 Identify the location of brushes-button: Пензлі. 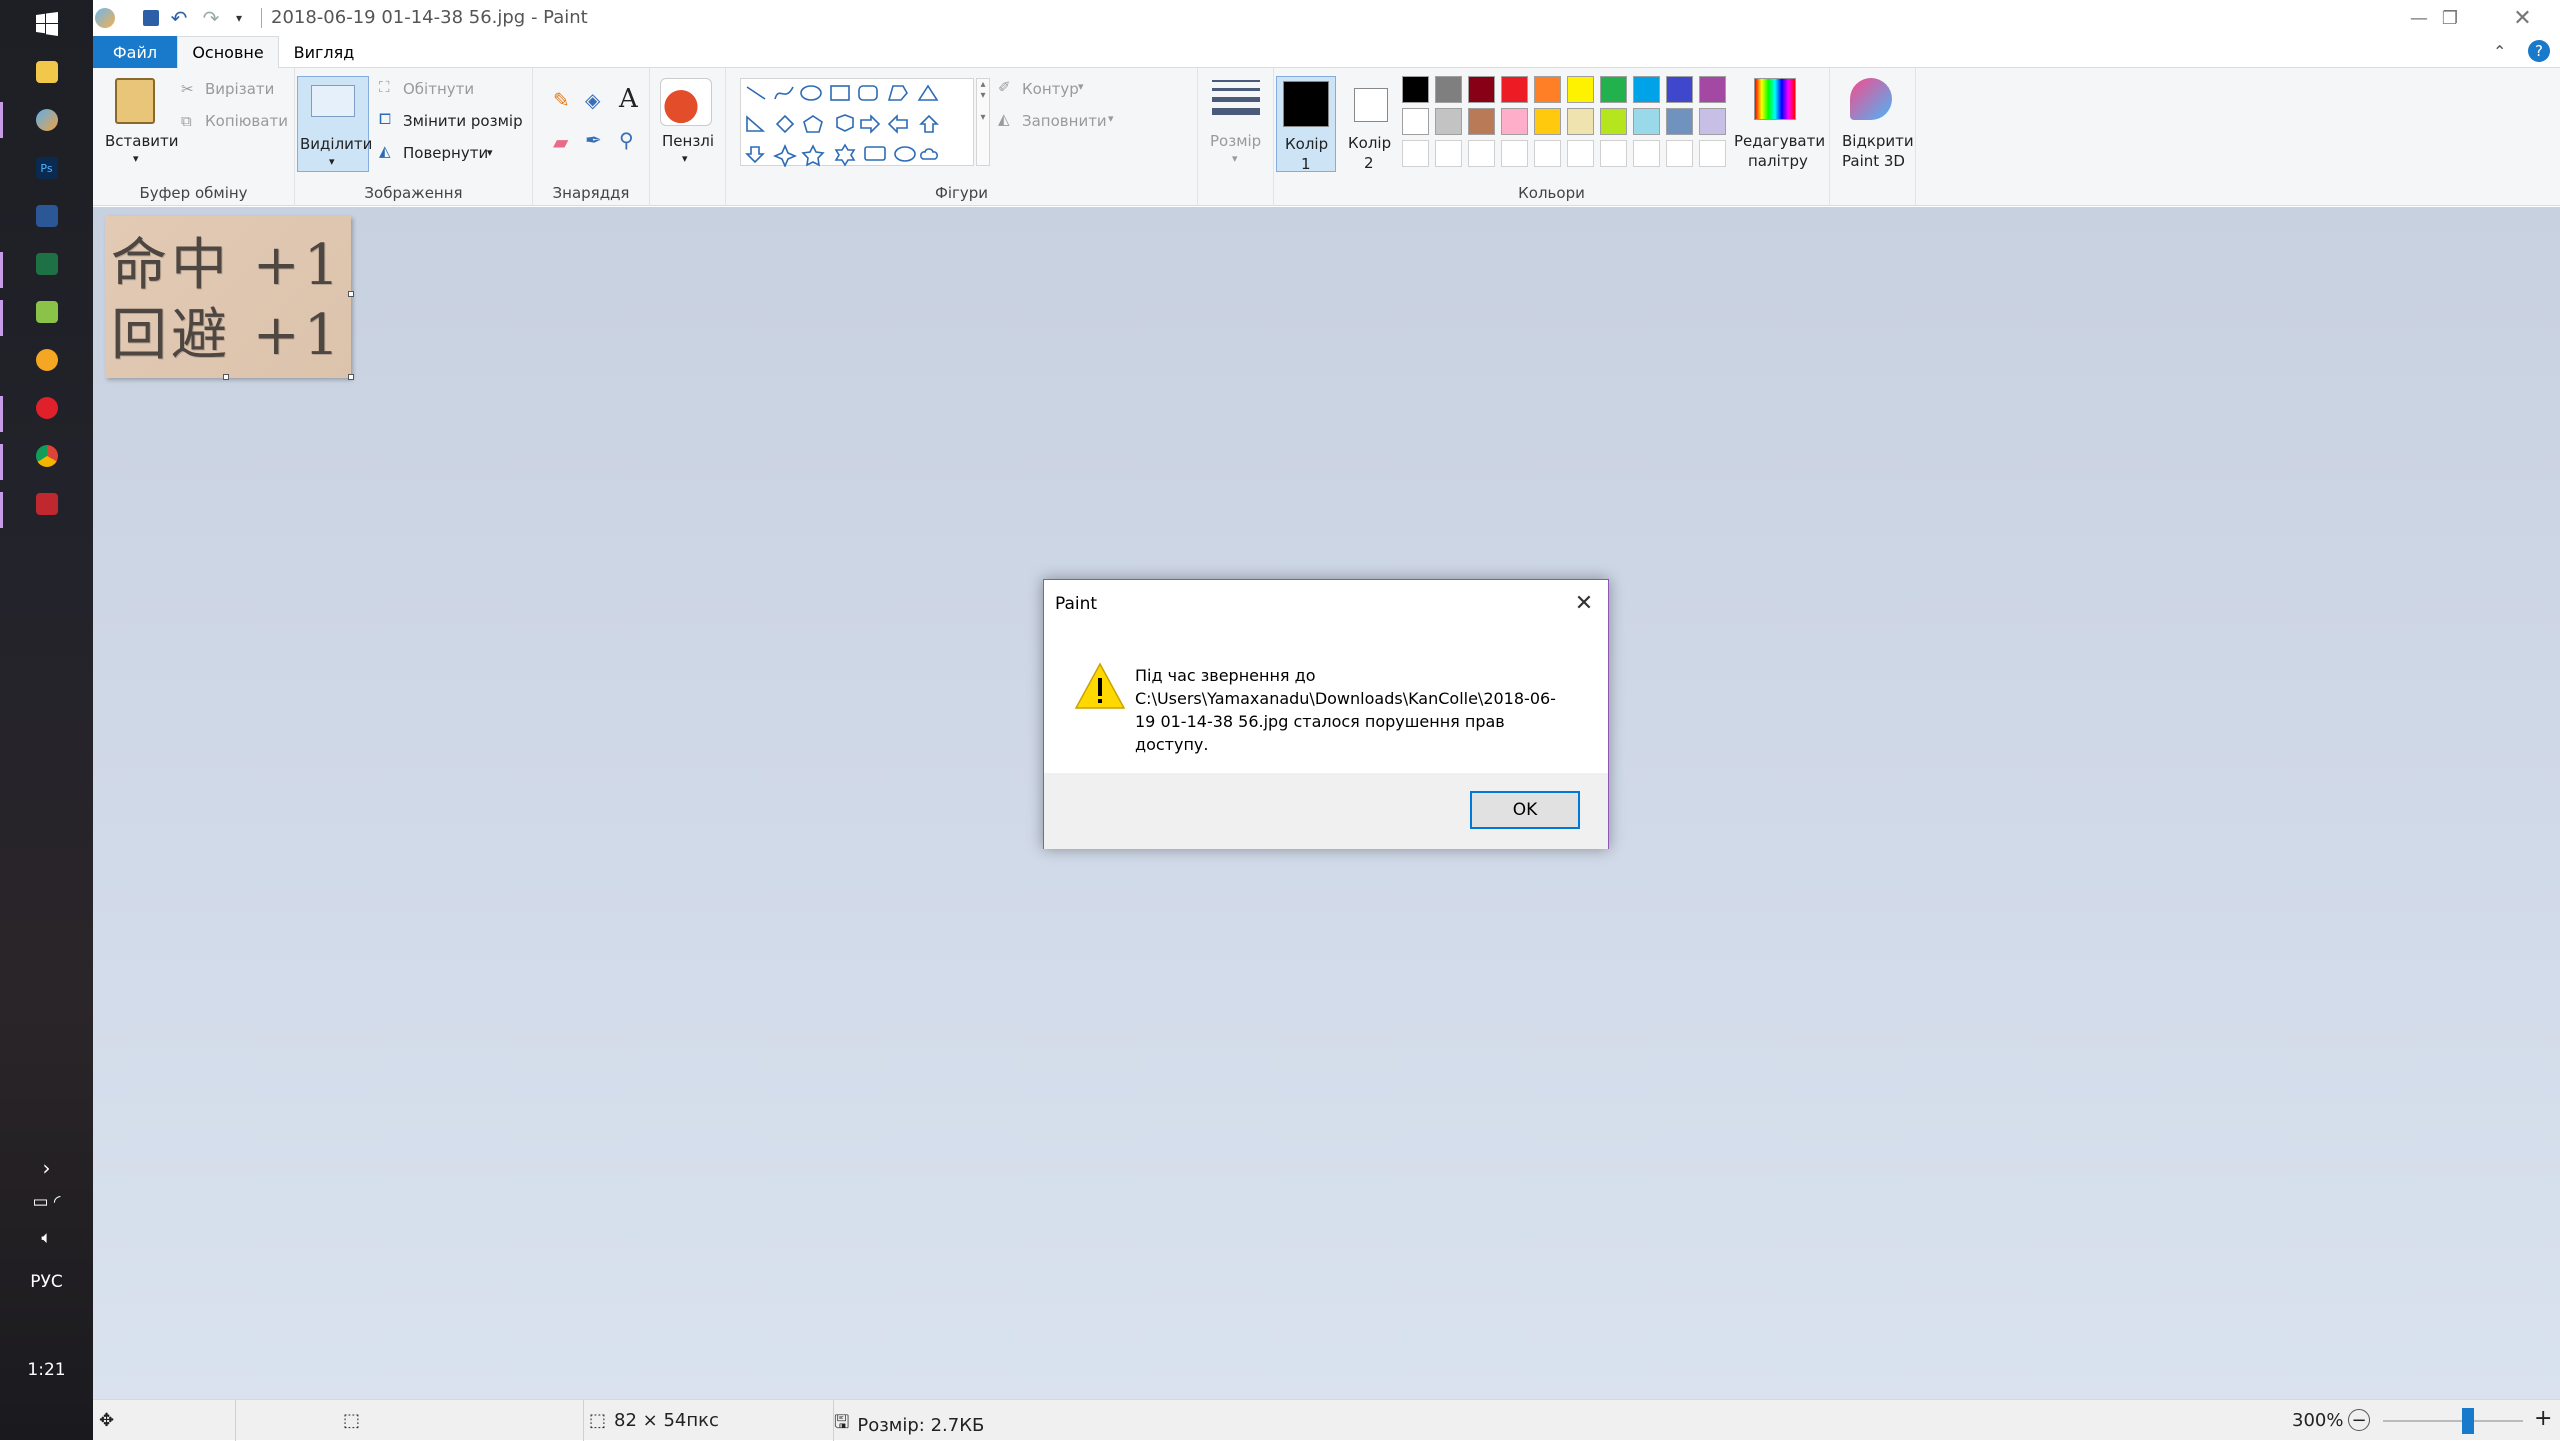
(688, 141).